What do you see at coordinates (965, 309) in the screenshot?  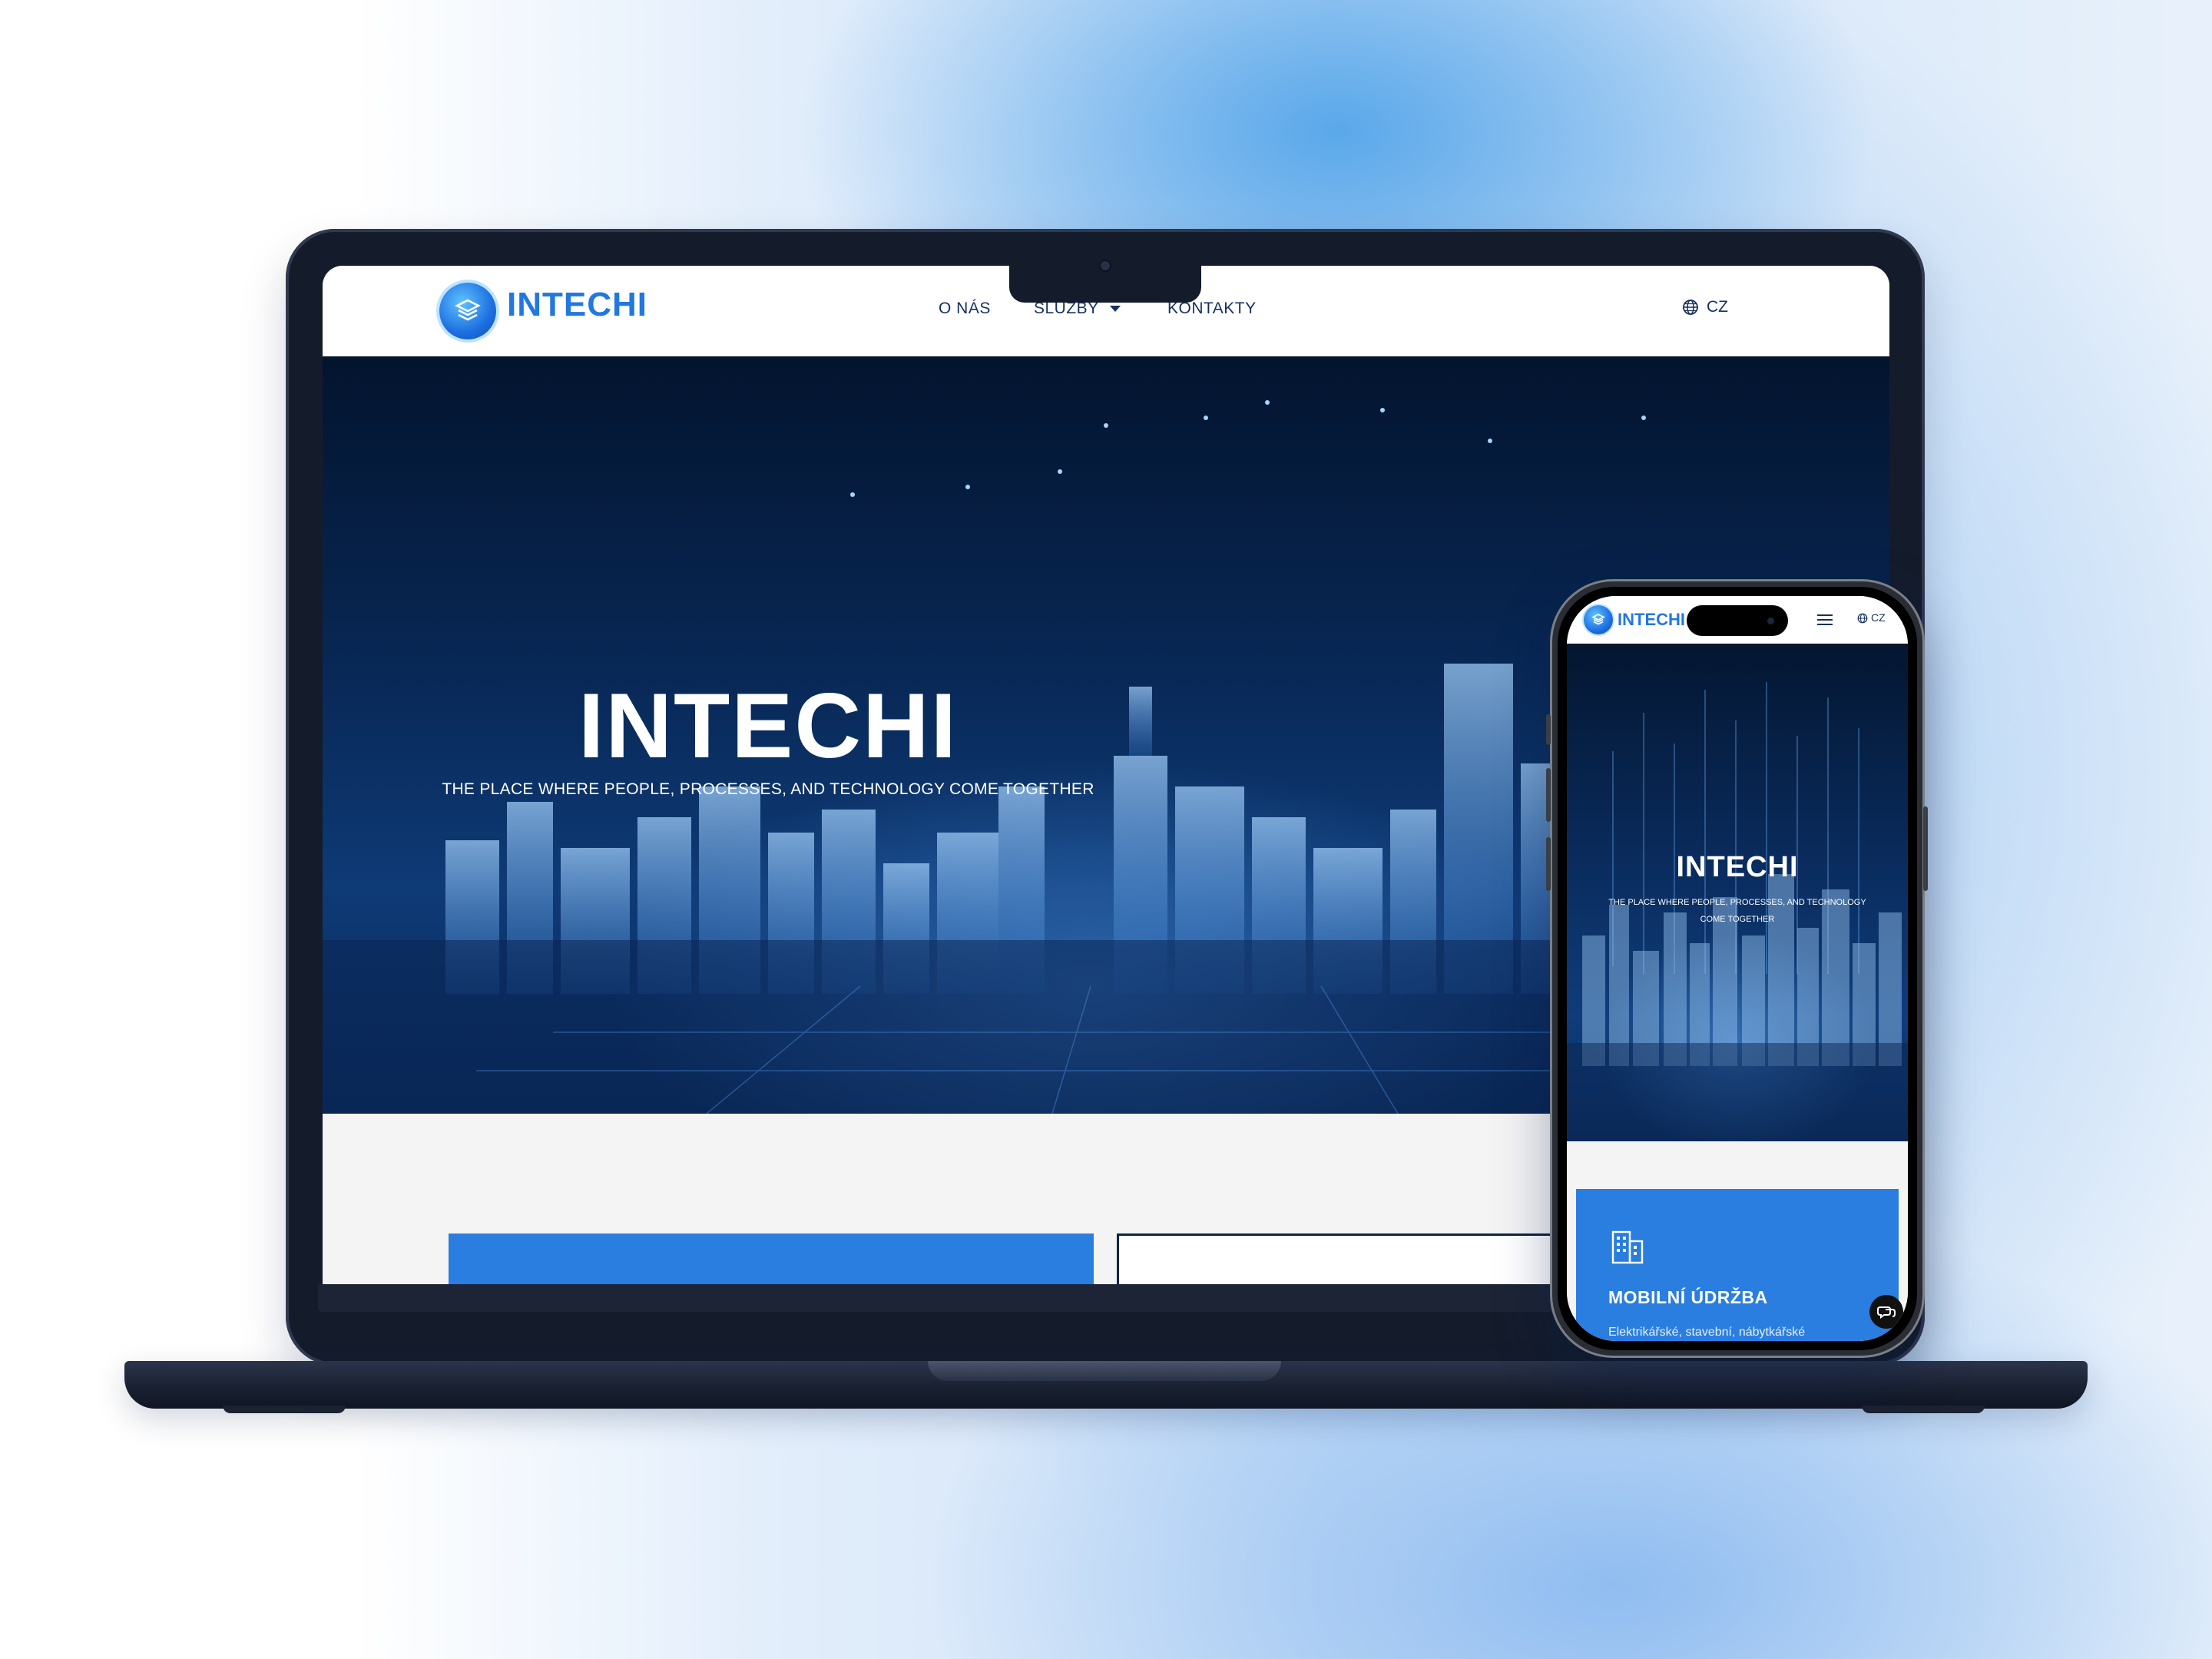 I see `nav-item-about: O NÁS` at bounding box center [965, 309].